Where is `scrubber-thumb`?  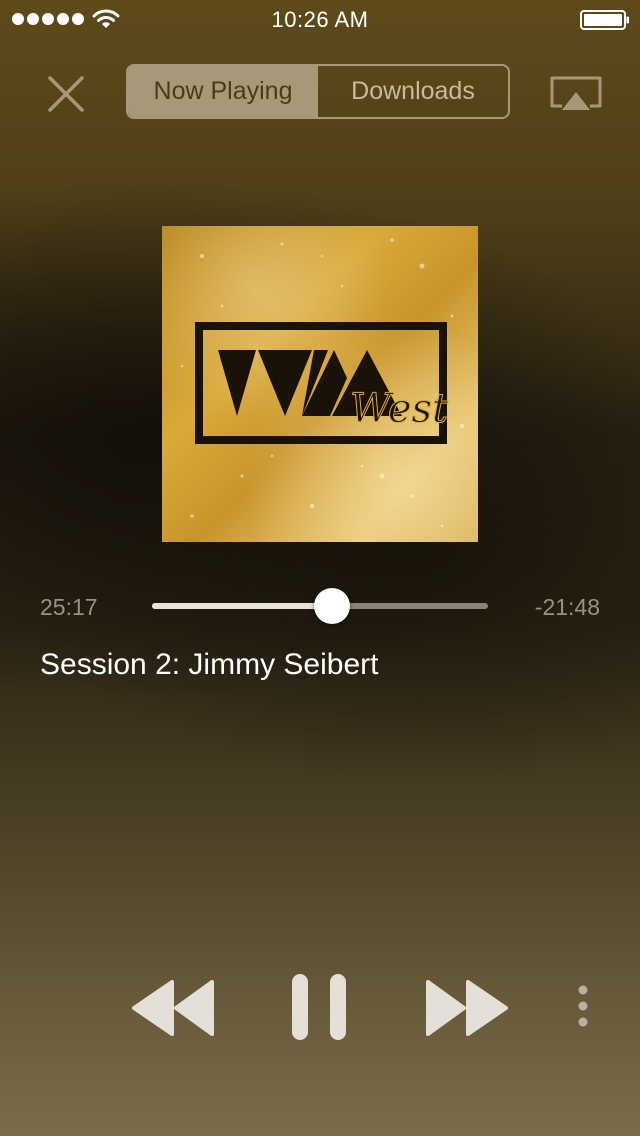
scrubber-thumb is located at coordinates (332, 606).